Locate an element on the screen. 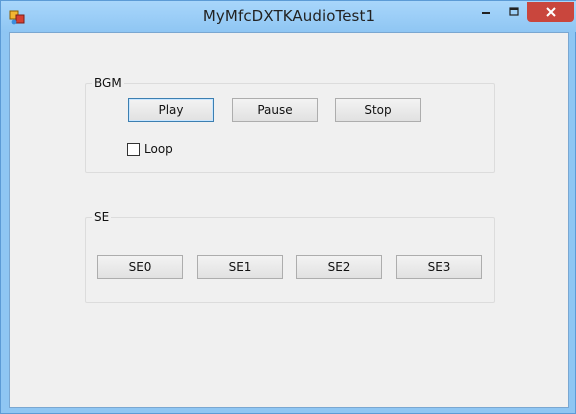  se3-button: SE3 is located at coordinates (439, 267).